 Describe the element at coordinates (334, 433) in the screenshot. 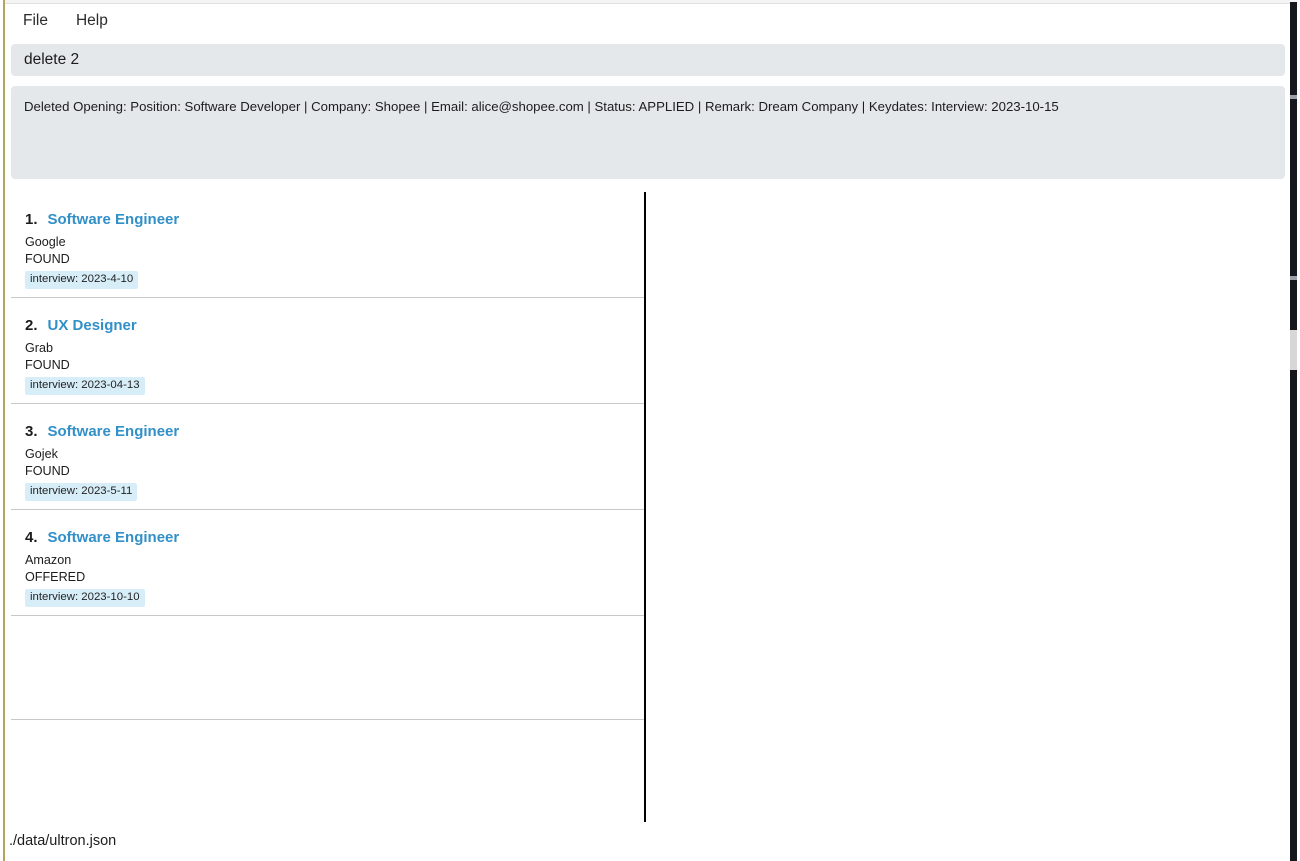

I see `list-item-heading: 3. Software Engineer` at that location.